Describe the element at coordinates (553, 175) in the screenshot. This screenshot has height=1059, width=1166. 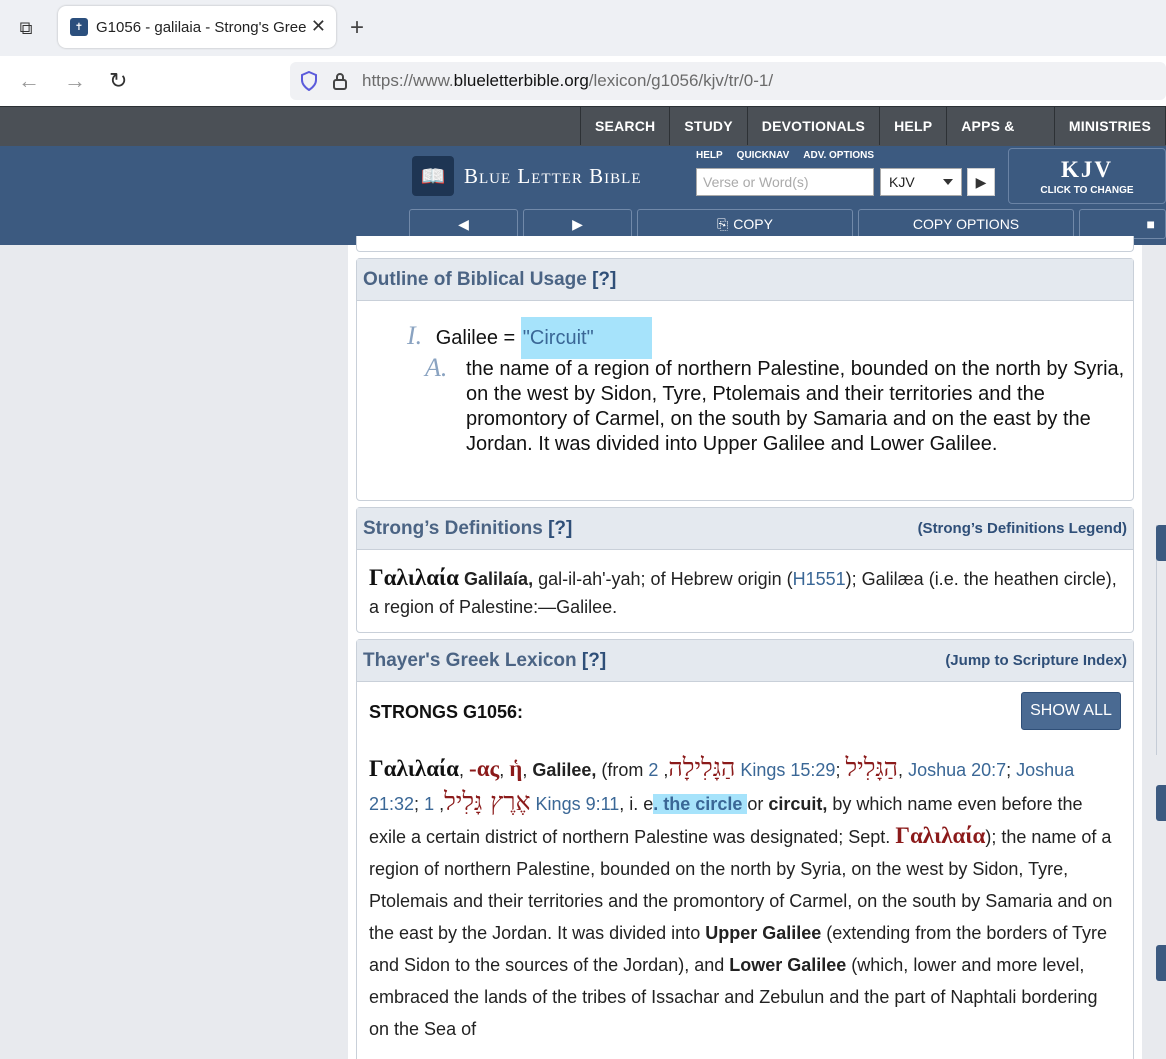
I see `logo-text: Blue Letter Bible` at that location.